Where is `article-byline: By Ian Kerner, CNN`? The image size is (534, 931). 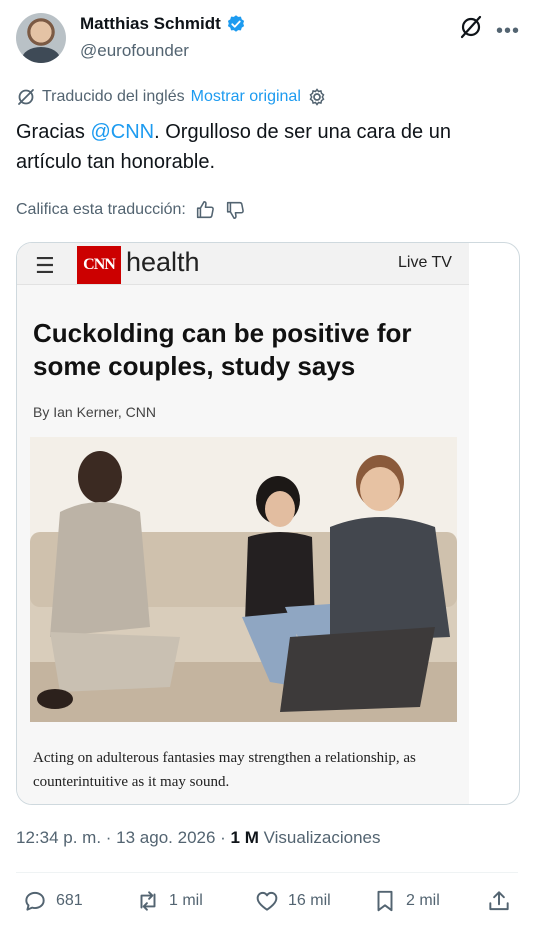 article-byline: By Ian Kerner, CNN is located at coordinates (94, 412).